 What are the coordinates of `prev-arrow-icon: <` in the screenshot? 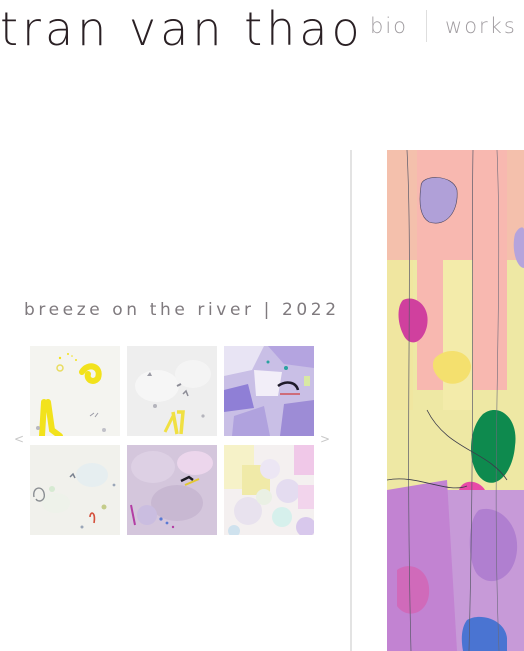 It's located at (19, 439).